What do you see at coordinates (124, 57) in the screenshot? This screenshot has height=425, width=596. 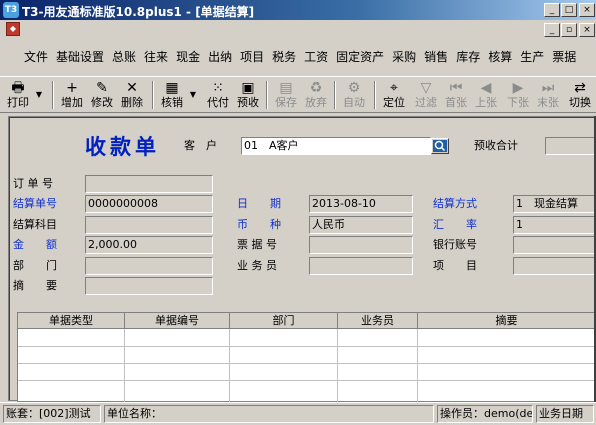 I see `menu-item-general-ledger: 总账` at bounding box center [124, 57].